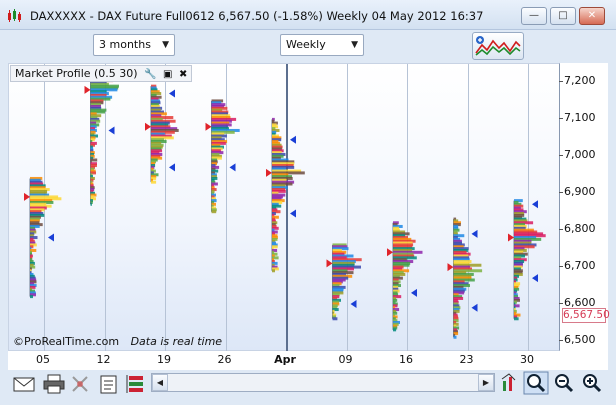  I want to click on price-tick-label: 6,900, so click(577, 192).